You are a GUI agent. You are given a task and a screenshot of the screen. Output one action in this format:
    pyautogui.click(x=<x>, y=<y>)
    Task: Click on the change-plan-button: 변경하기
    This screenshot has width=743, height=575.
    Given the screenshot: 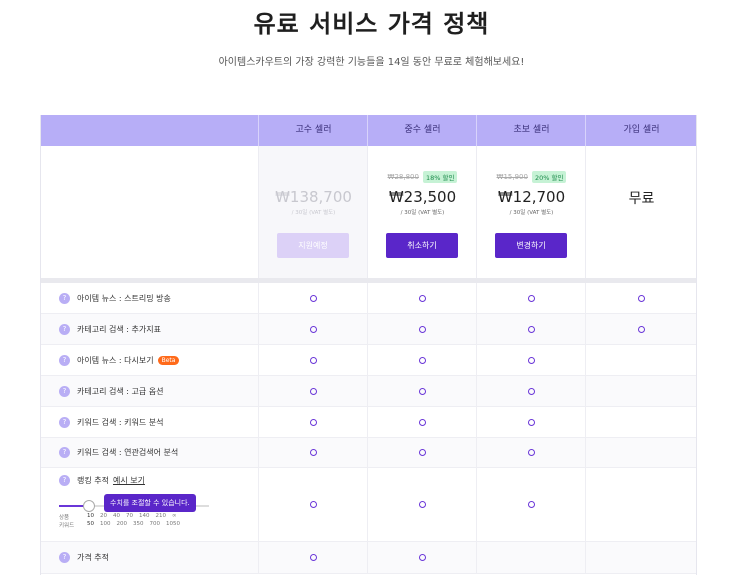 What is the action you would take?
    pyautogui.click(x=531, y=245)
    